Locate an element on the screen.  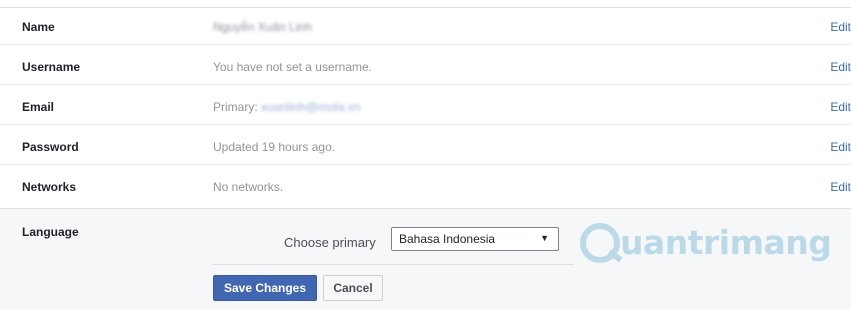
row-label: Email is located at coordinates (38, 107).